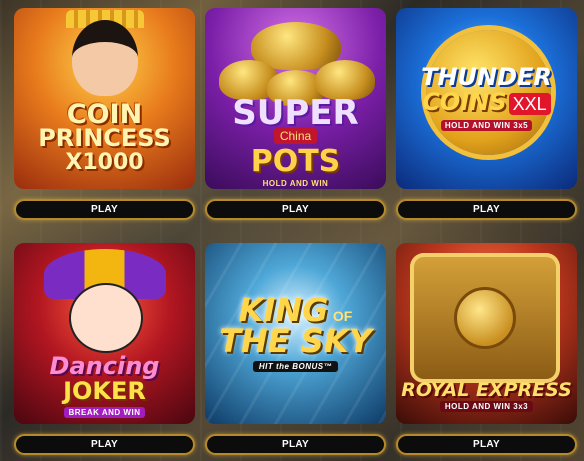 The image size is (584, 461). Describe the element at coordinates (106, 318) in the screenshot. I see `joker-figure` at that location.